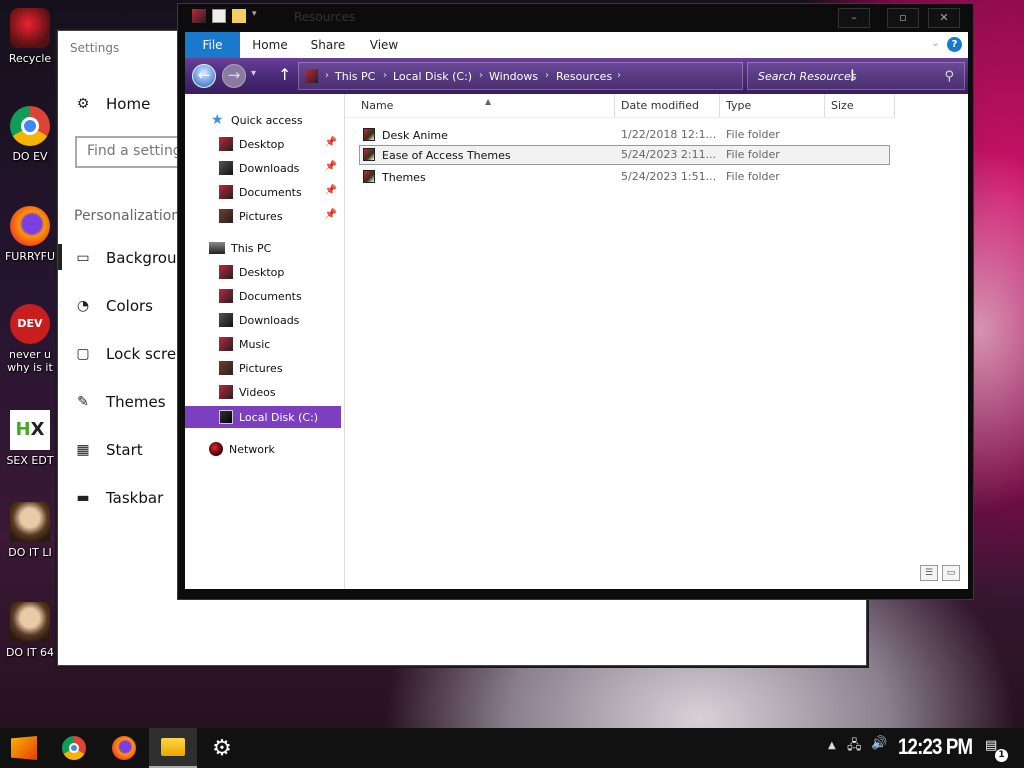 This screenshot has width=1024, height=768. Describe the element at coordinates (24, 748) in the screenshot. I see `start-button` at that location.